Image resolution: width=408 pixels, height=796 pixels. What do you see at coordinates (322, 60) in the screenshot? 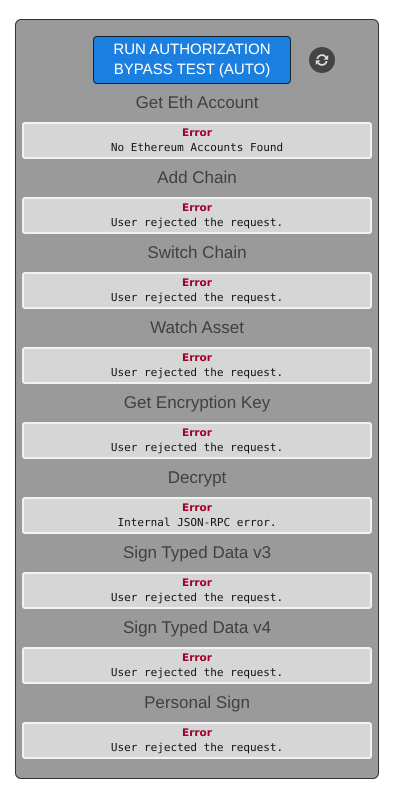
I see `refresh-icon` at bounding box center [322, 60].